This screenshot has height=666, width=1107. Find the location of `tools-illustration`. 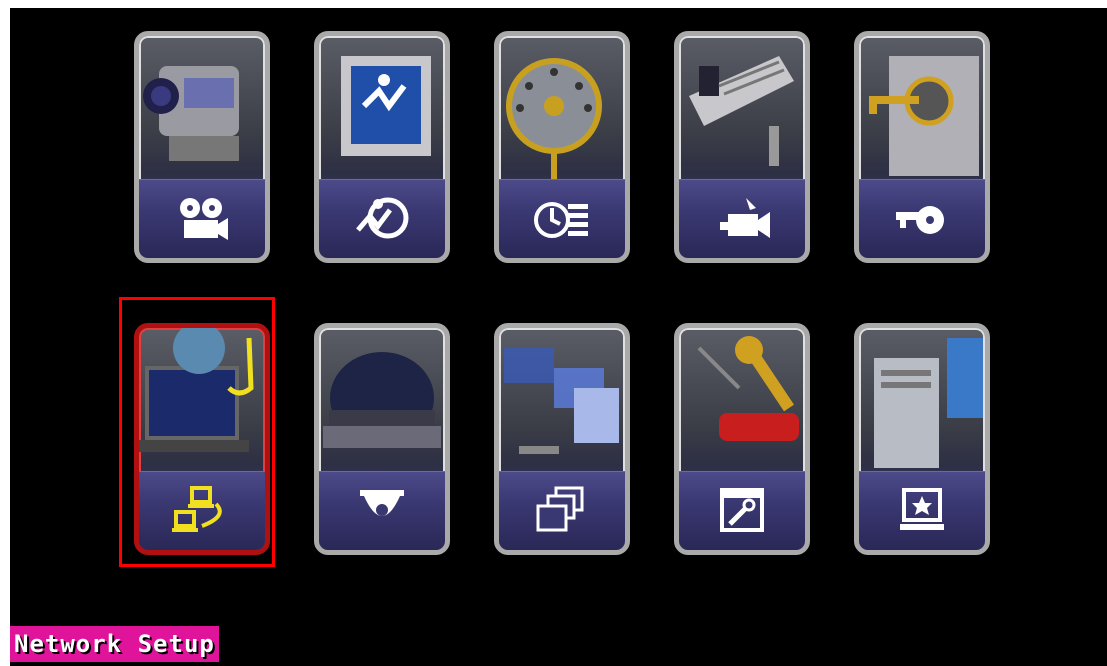

tools-illustration is located at coordinates (748, 388).